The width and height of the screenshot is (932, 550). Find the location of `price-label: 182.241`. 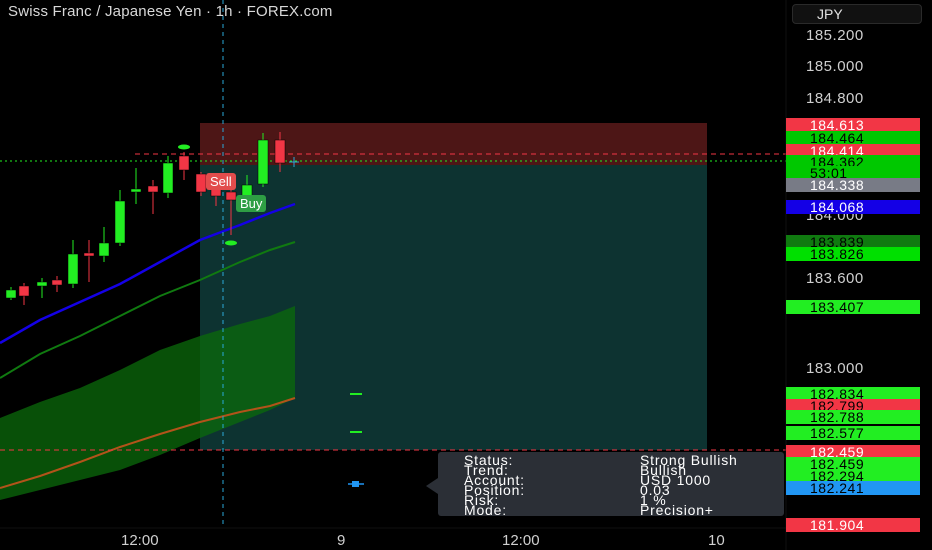

price-label: 182.241 is located at coordinates (853, 488).